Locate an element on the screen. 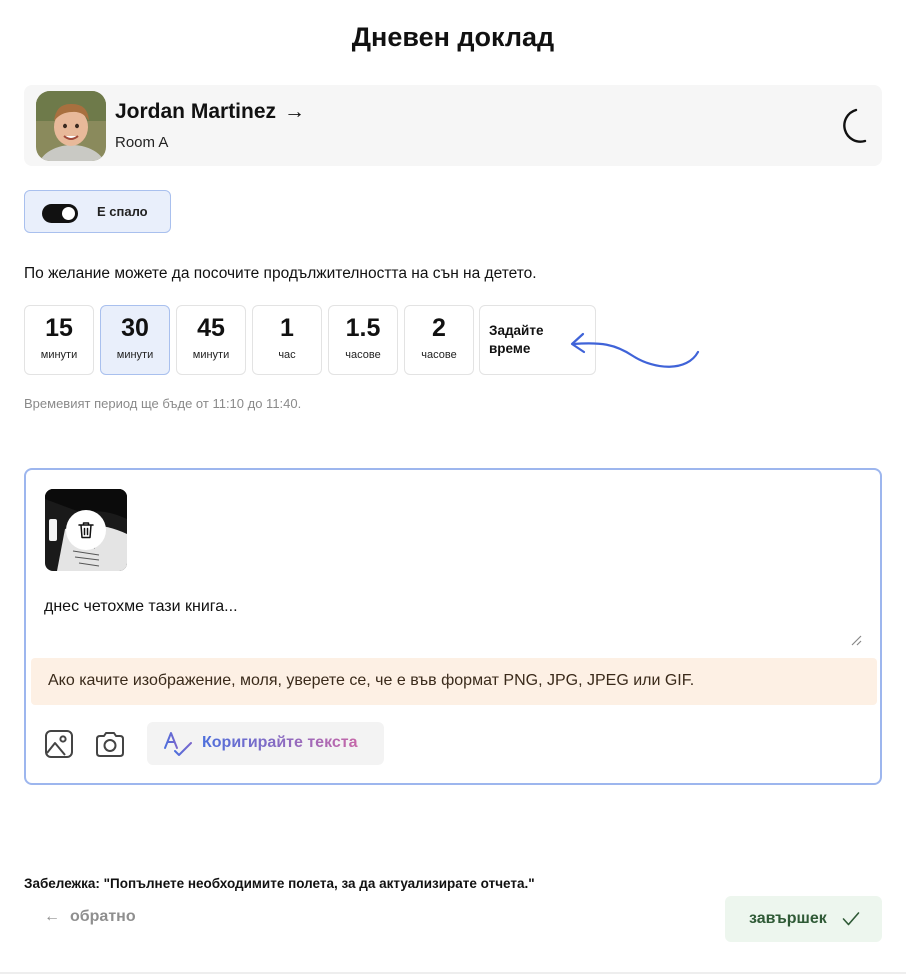  duration-option-2h: 2 часове is located at coordinates (439, 340).